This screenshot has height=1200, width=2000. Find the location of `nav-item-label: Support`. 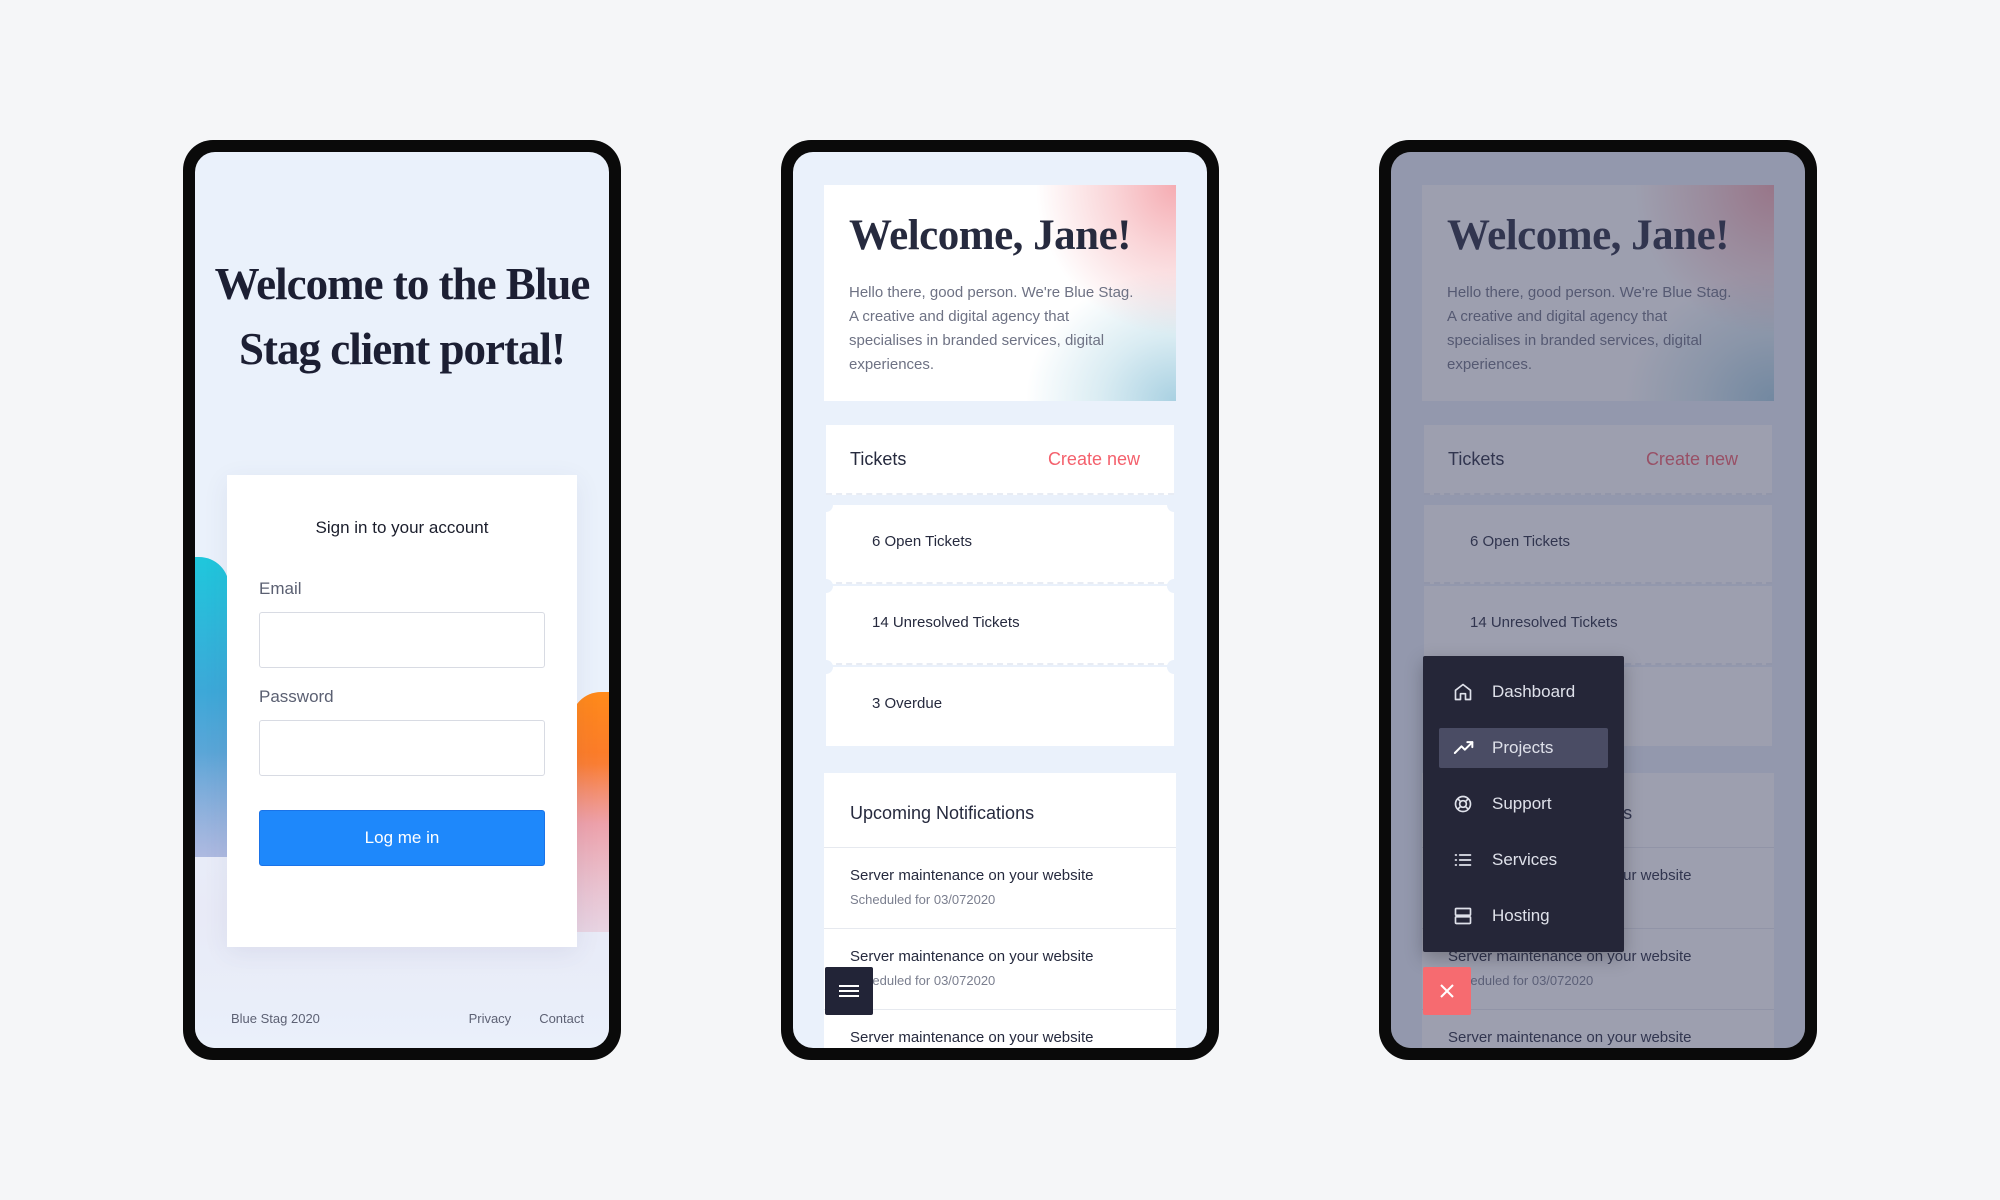

nav-item-label: Support is located at coordinates (1522, 803).